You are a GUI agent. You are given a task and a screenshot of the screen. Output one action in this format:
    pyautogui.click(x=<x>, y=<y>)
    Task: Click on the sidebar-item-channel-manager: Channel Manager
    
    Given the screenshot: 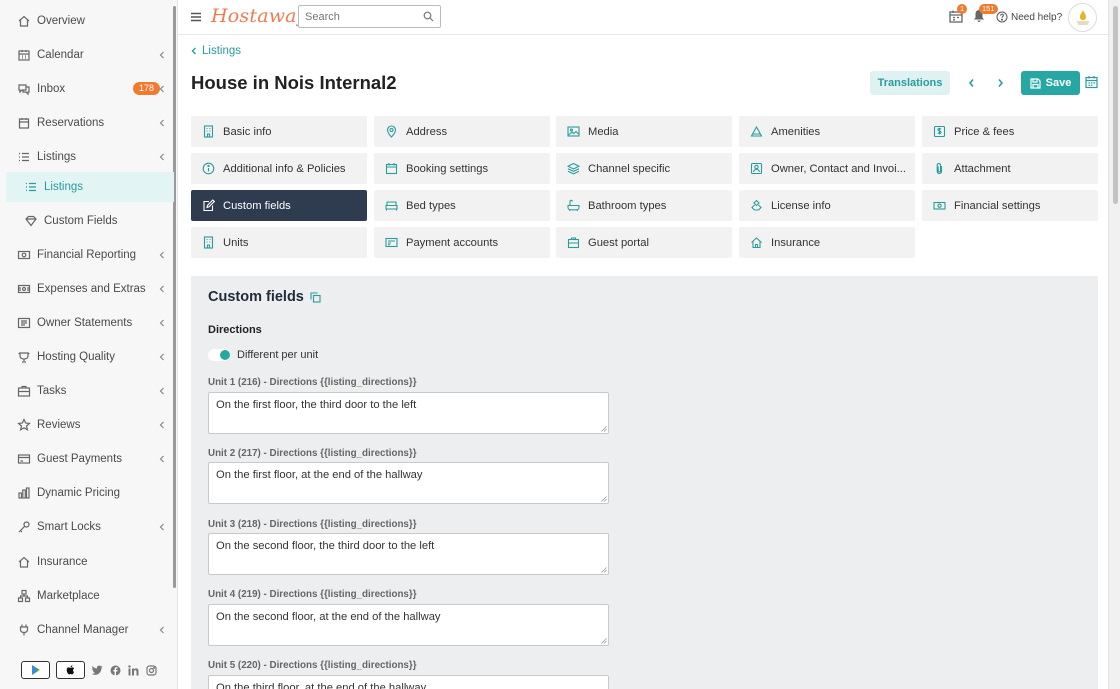 What is the action you would take?
    pyautogui.click(x=87, y=630)
    